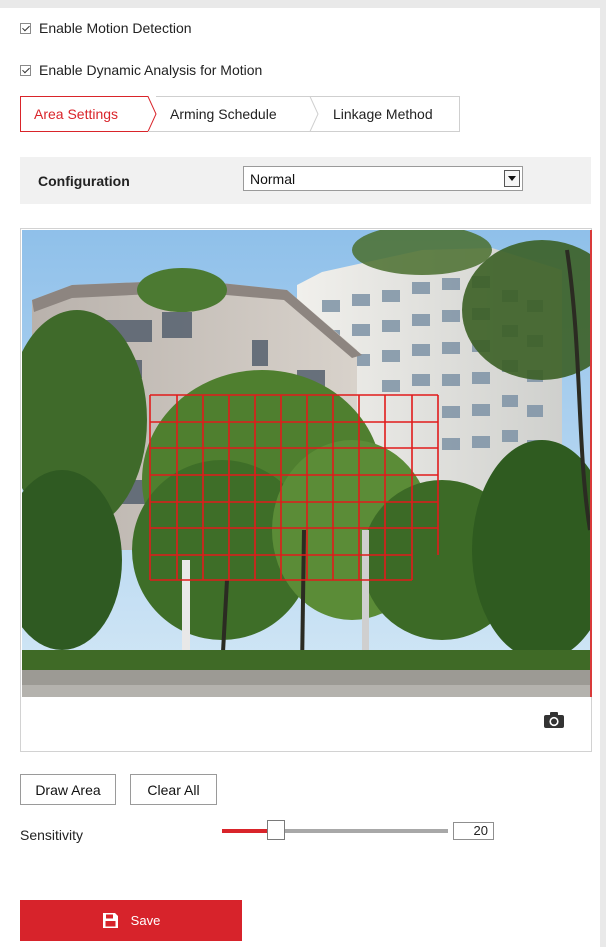 The height and width of the screenshot is (947, 606). Describe the element at coordinates (273, 179) in the screenshot. I see `configuration-select-value: Normal` at that location.